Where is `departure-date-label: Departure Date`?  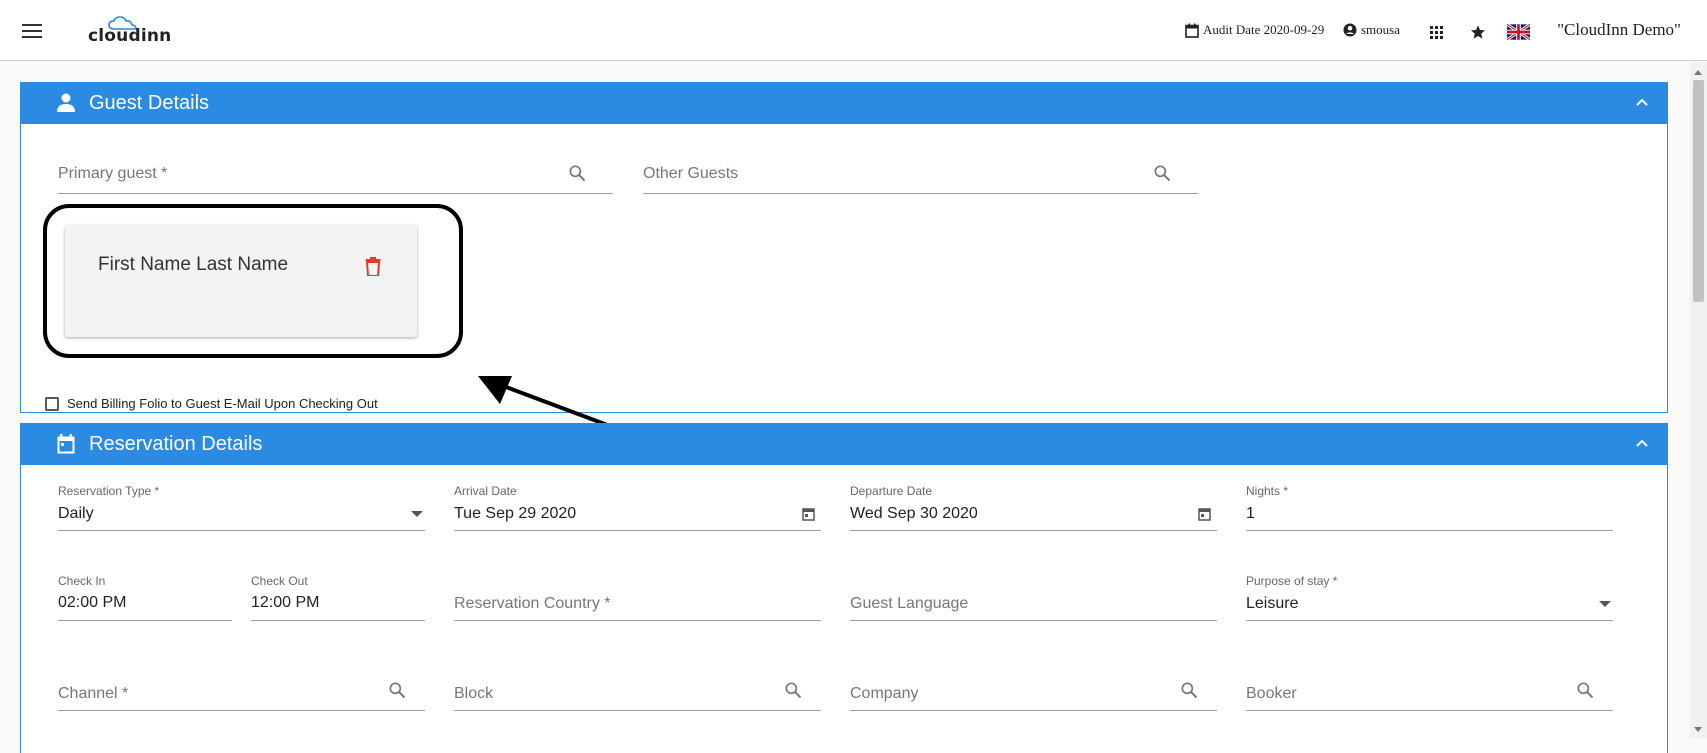
departure-date-label: Departure Date is located at coordinates (891, 491).